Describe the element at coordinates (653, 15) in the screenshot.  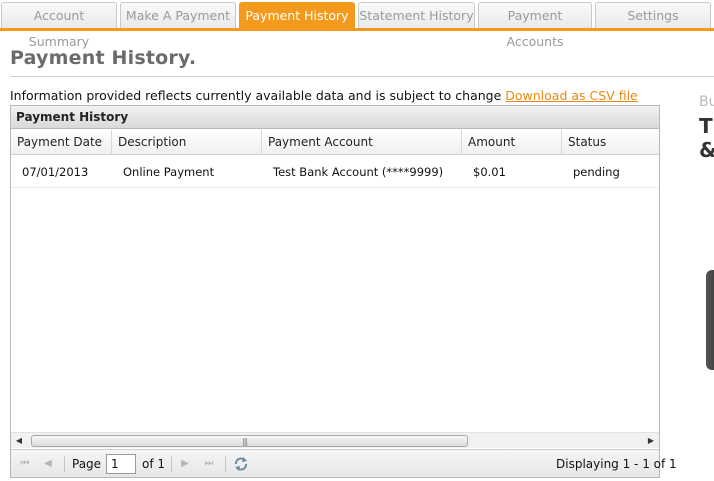
I see `tab-settings: Settings` at that location.